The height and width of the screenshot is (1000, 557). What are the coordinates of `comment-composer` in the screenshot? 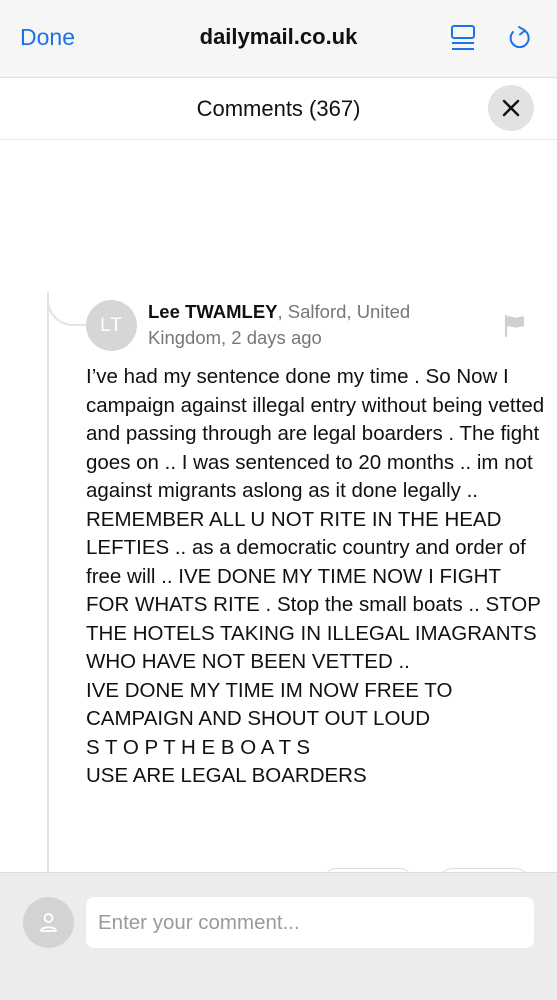 It's located at (278, 936).